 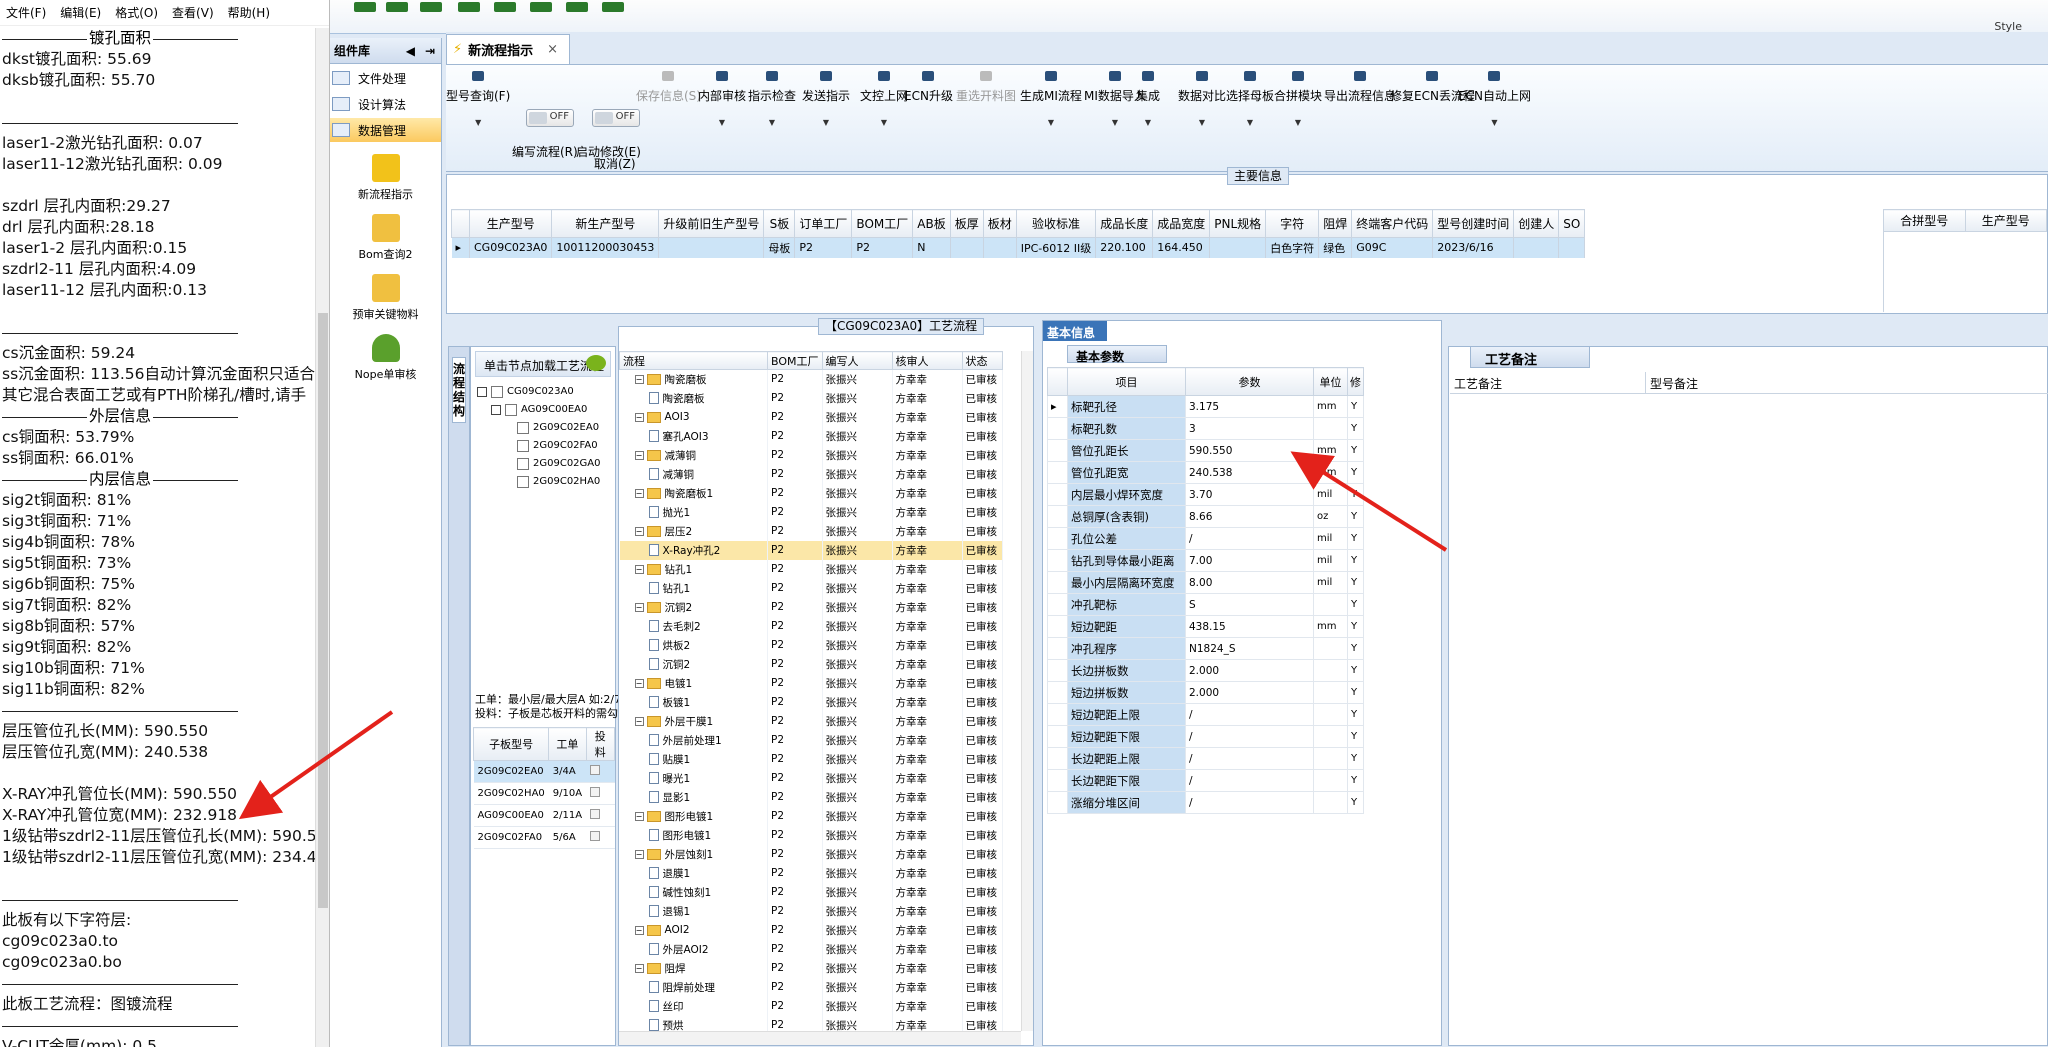 What do you see at coordinates (823, 247) in the screenshot?
I see `table-cell: P2` at bounding box center [823, 247].